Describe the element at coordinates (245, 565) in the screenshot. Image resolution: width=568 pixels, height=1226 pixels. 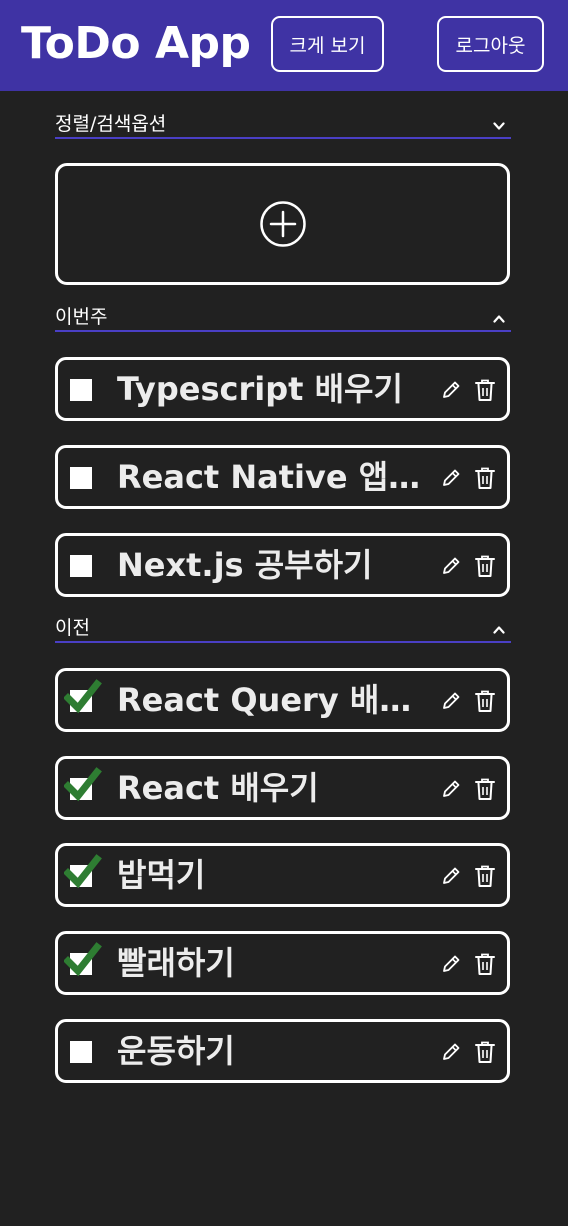
I see `todo-text: Next.js 공부하기` at that location.